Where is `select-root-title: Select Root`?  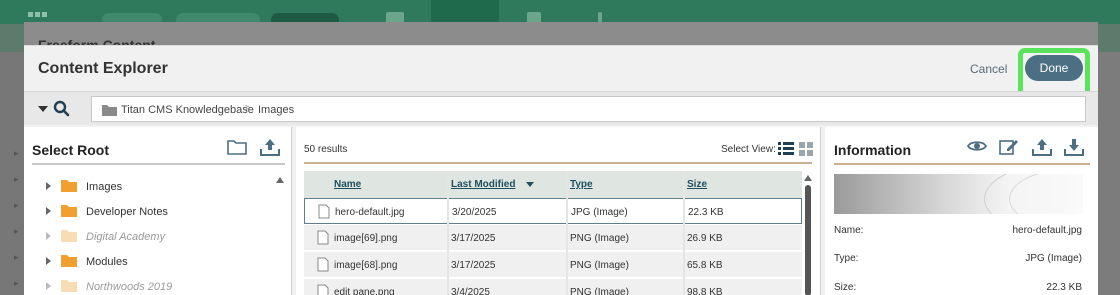
select-root-title: Select Root is located at coordinates (71, 150).